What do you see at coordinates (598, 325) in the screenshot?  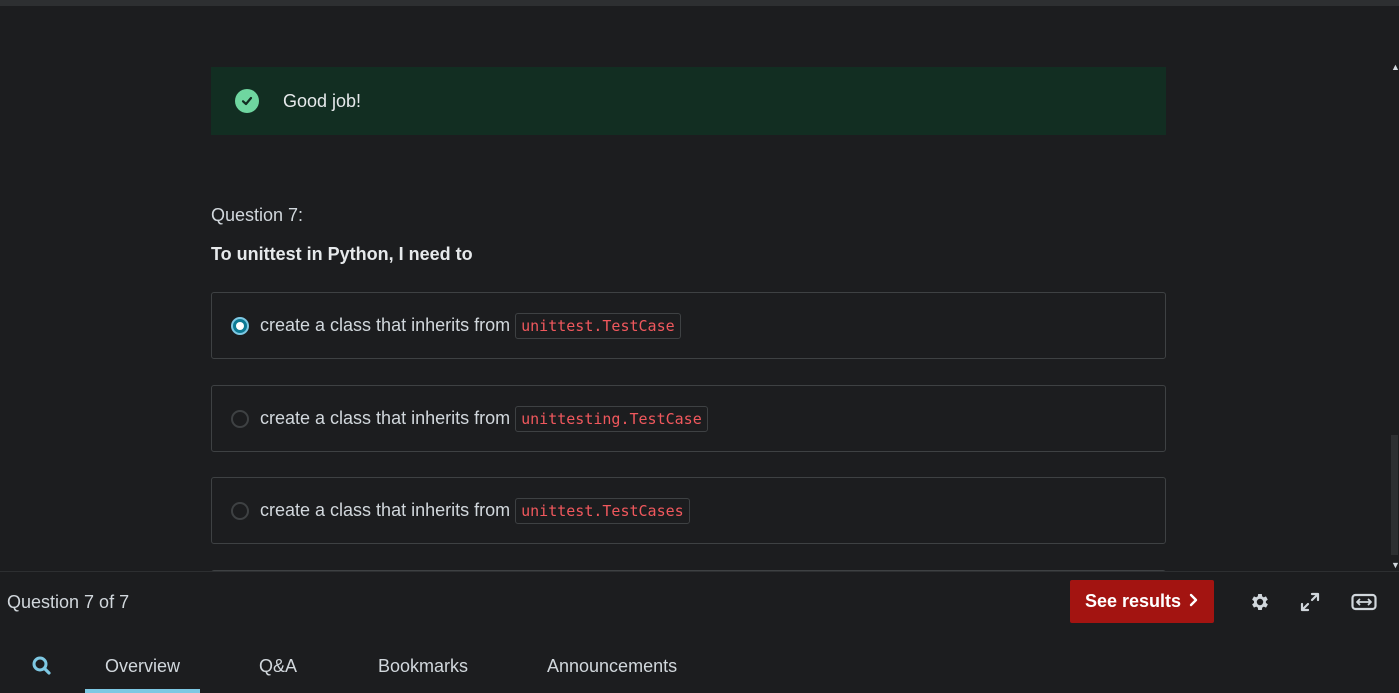 I see `option-code: unittest.TestCase` at bounding box center [598, 325].